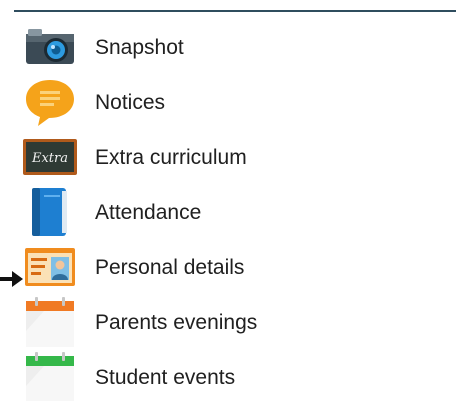  I want to click on menu-item-personal-details: Personal details, so click(234, 267).